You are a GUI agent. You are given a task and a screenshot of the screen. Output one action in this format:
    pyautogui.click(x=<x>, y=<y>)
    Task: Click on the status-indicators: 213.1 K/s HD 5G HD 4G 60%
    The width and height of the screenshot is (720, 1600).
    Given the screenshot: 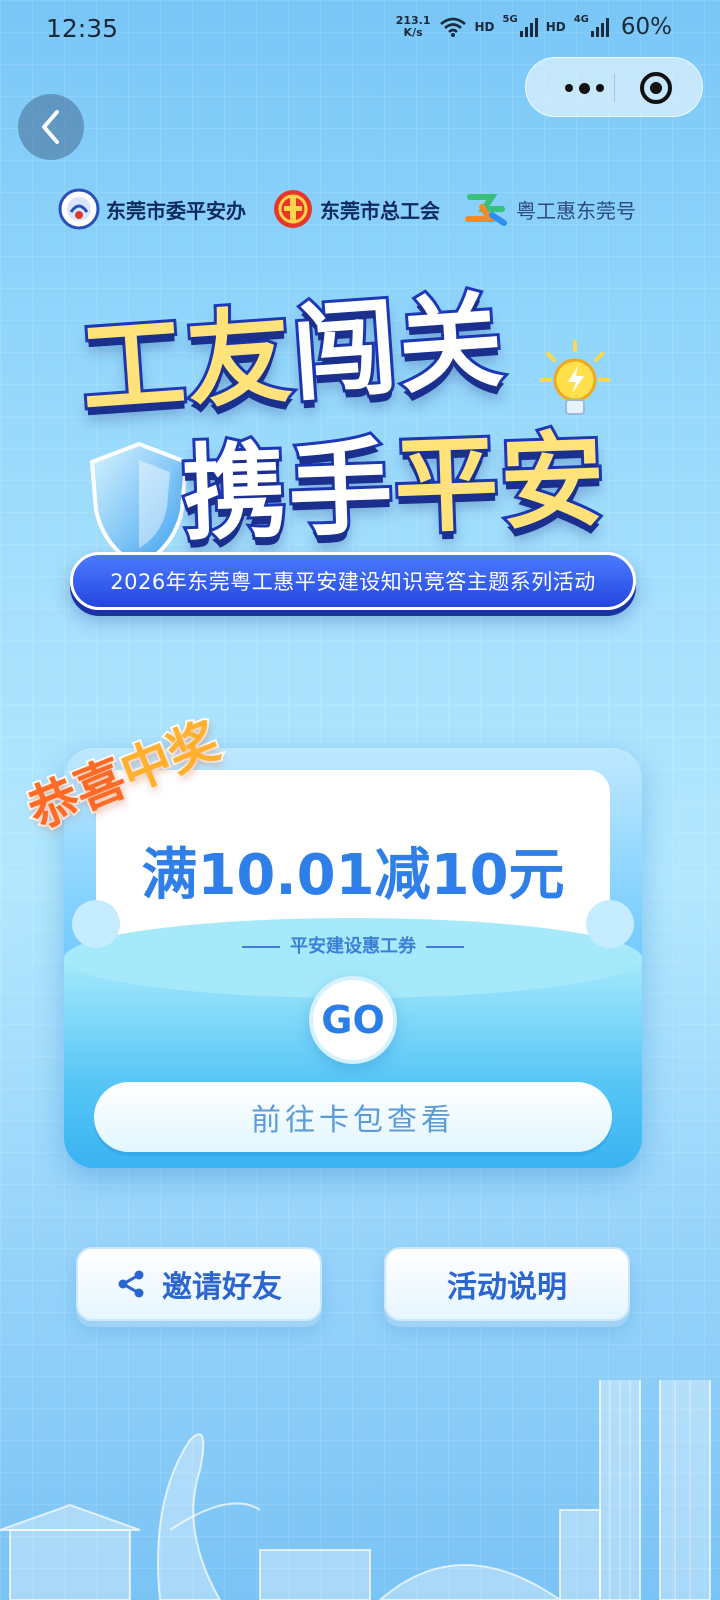 What is the action you would take?
    pyautogui.click(x=534, y=27)
    